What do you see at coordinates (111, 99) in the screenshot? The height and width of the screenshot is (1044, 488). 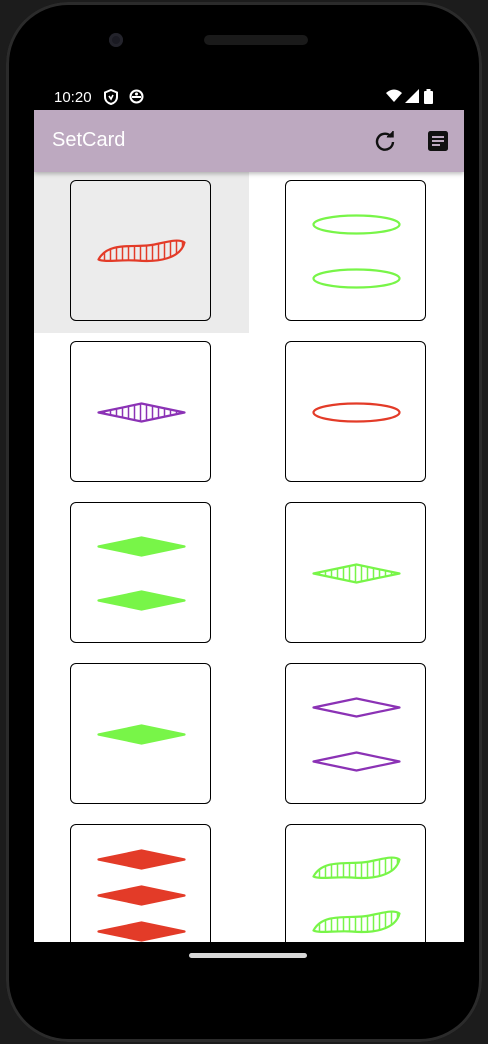 I see `shield-icon` at bounding box center [111, 99].